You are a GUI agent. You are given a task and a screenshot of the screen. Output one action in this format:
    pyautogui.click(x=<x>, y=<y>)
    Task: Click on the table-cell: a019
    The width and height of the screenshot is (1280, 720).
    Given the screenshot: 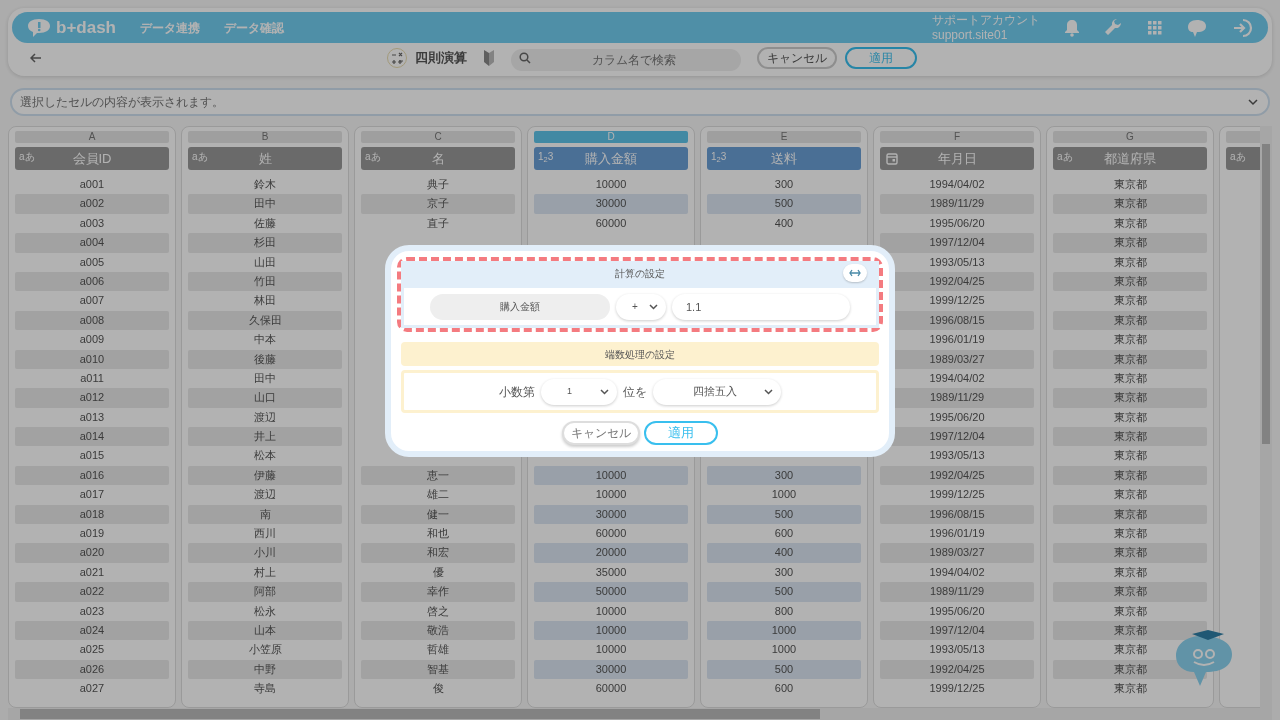 What is the action you would take?
    pyautogui.click(x=92, y=534)
    